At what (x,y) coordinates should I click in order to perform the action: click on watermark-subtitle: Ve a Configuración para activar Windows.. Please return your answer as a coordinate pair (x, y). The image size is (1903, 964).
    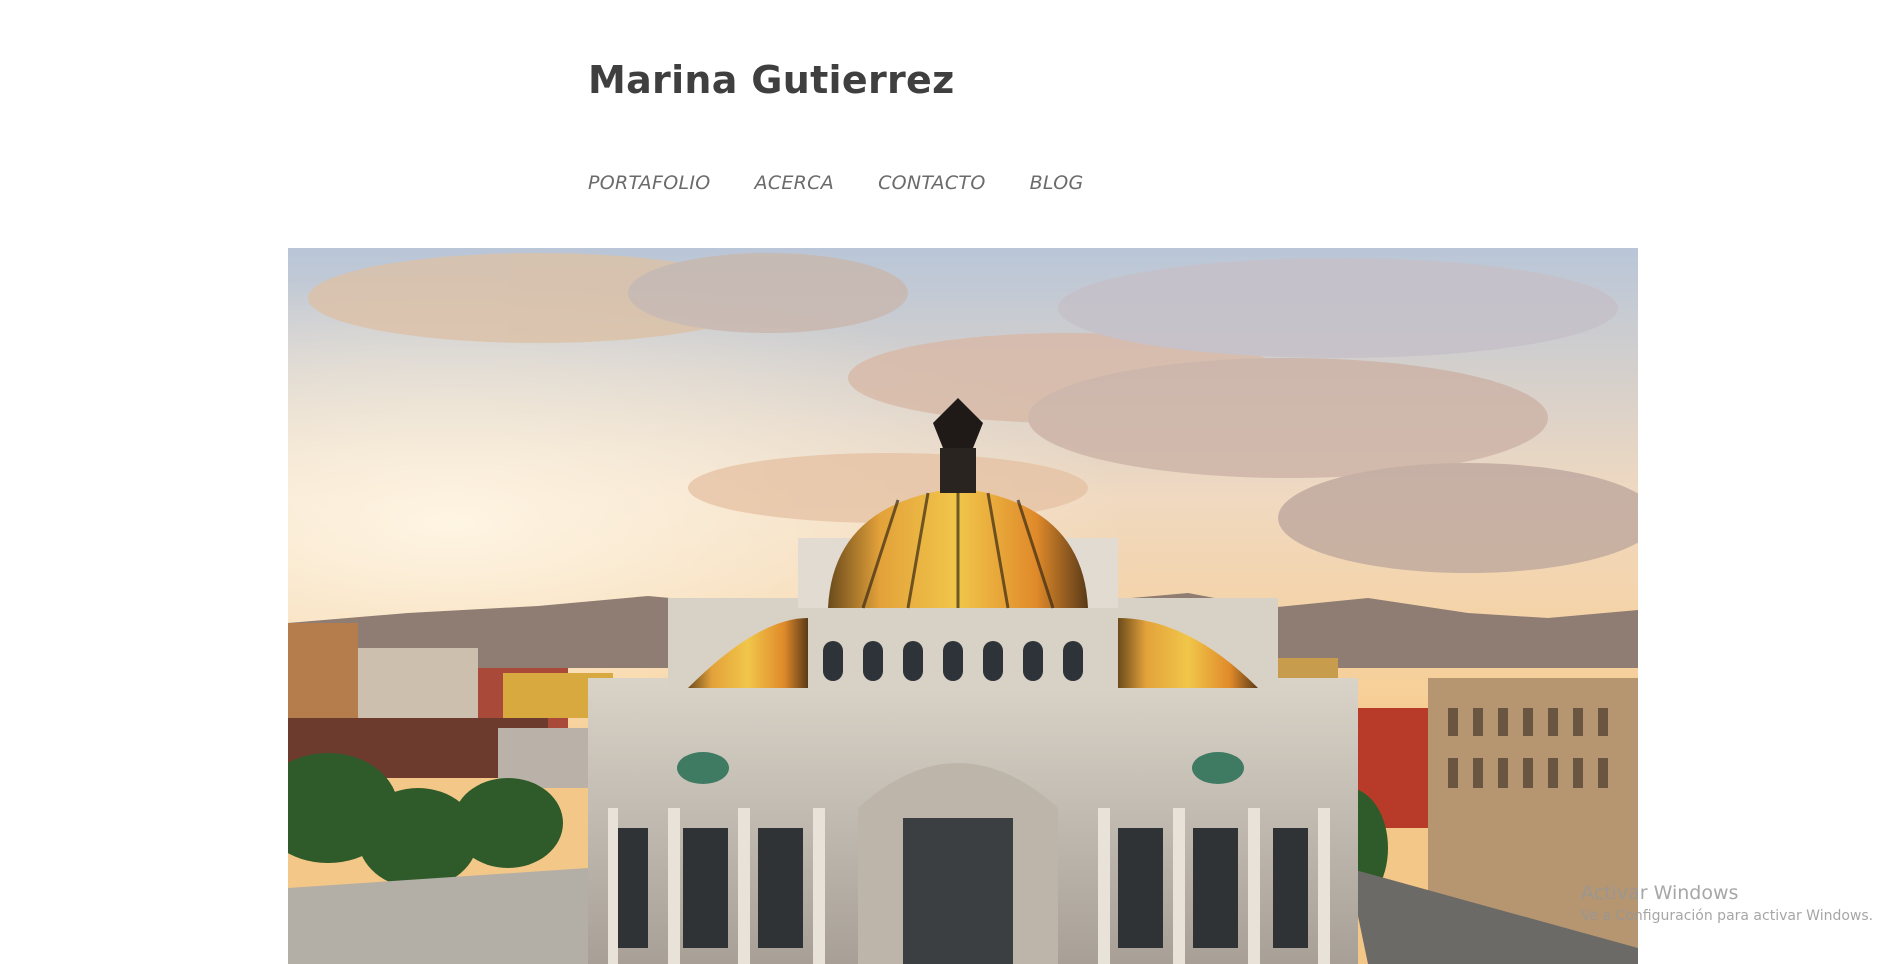
    Looking at the image, I should click on (1727, 916).